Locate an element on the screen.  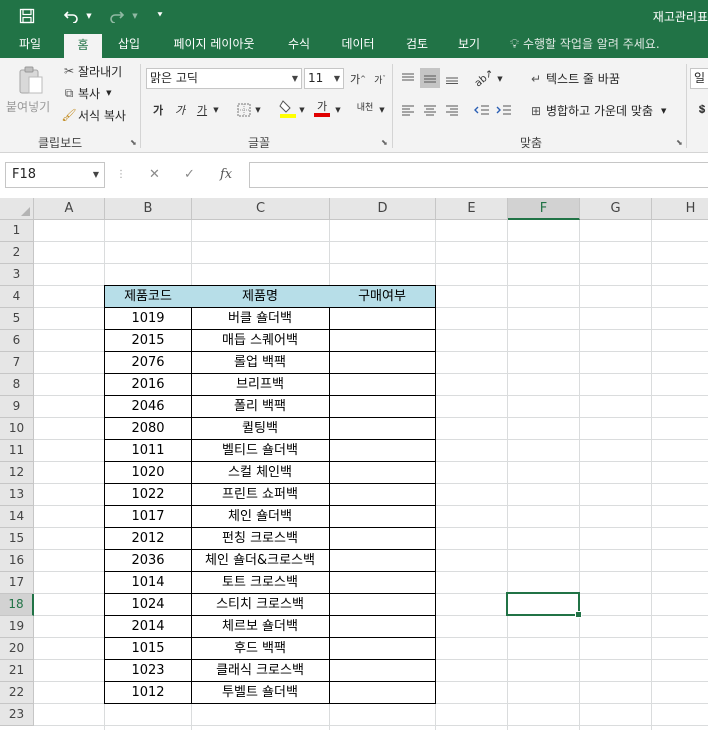
row-header-11: 11 is located at coordinates (17, 451).